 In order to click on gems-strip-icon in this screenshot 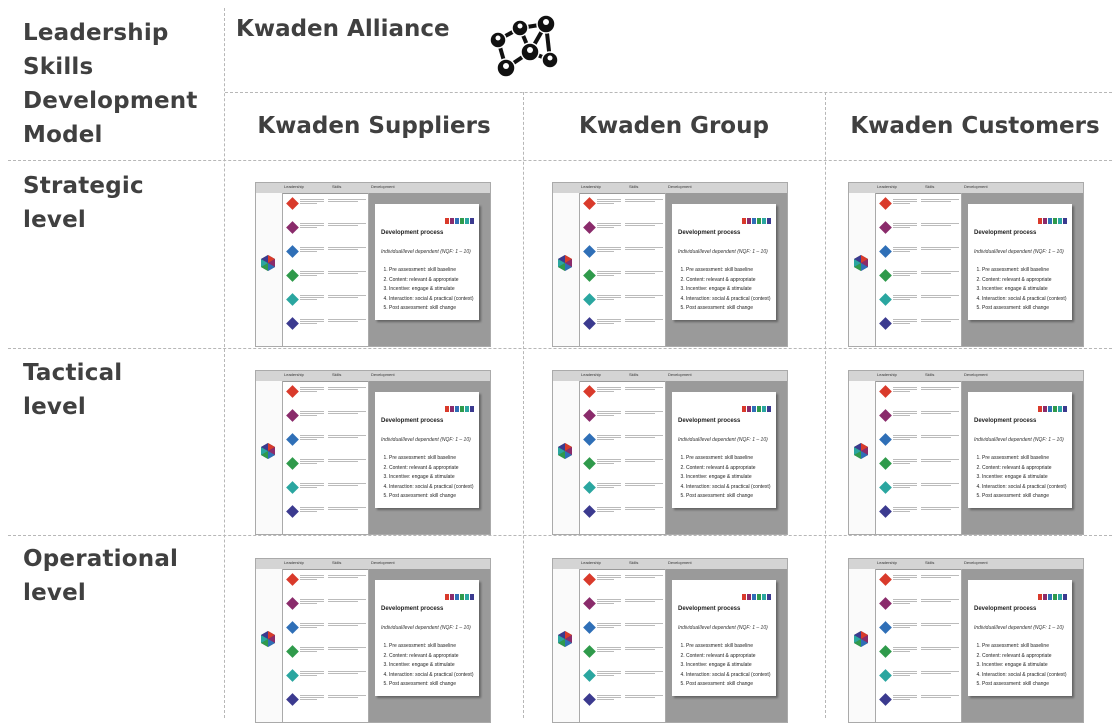, I will do `click(459, 409)`.